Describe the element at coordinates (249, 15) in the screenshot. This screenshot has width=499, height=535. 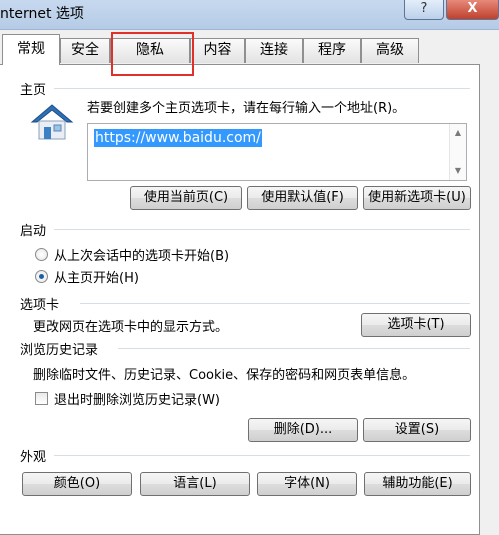
I see `title-bar: nternet 选项 ? X` at that location.